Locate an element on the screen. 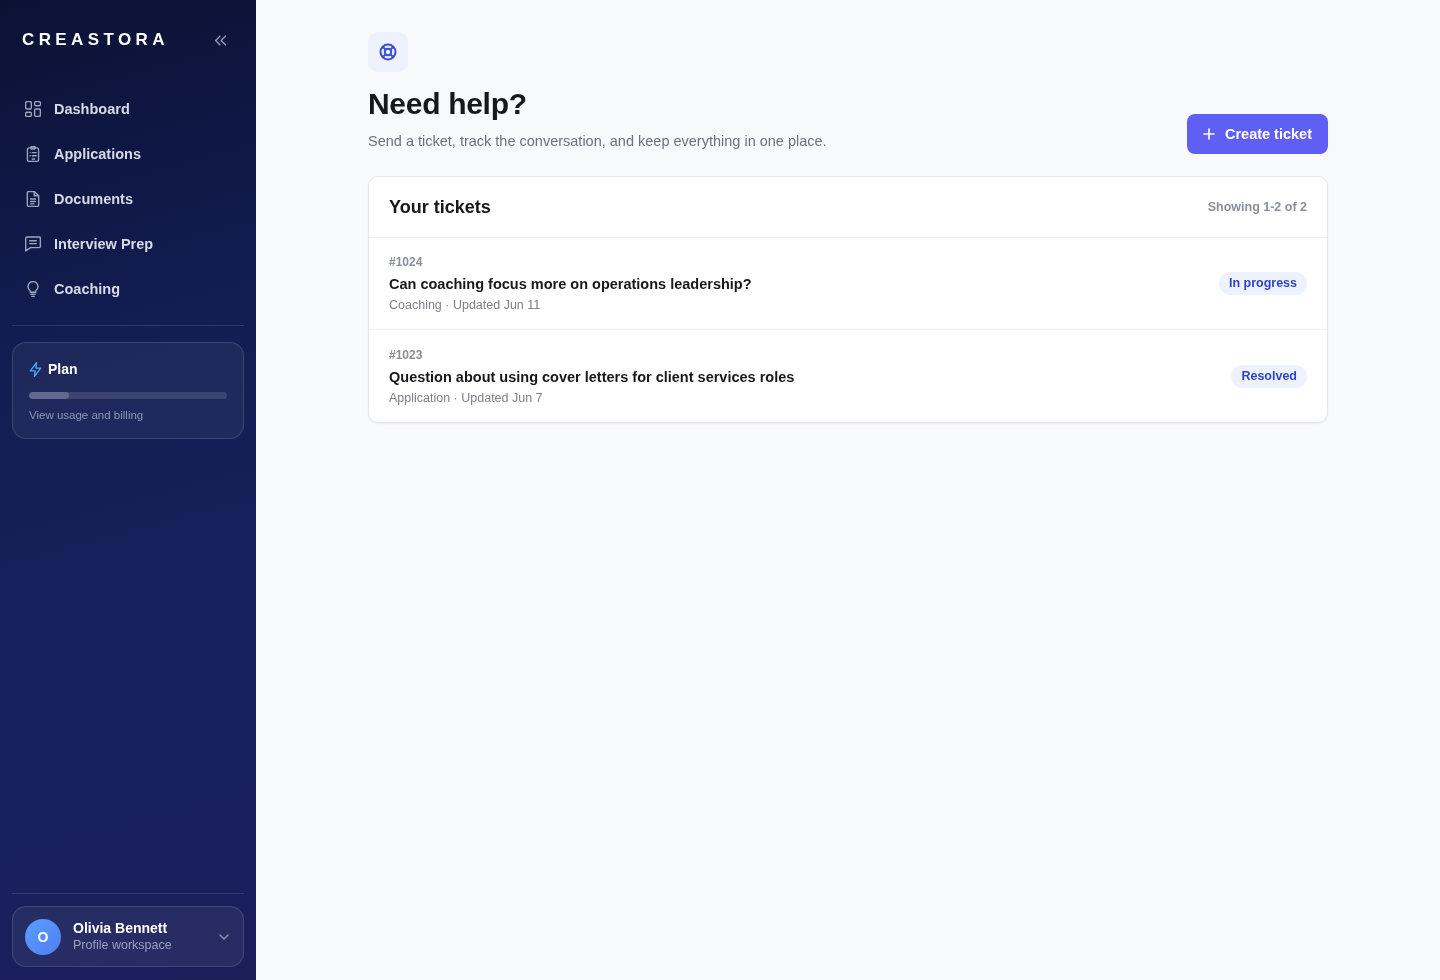  status-badge: Resolved is located at coordinates (1269, 376).